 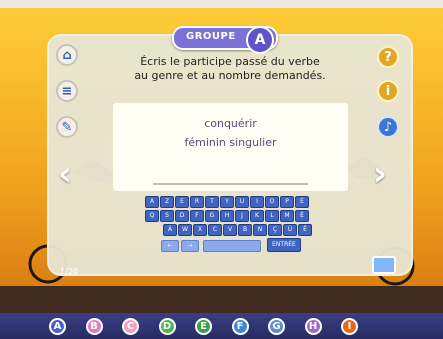 What do you see at coordinates (290, 230) in the screenshot?
I see `keyboard-key: Ù` at bounding box center [290, 230].